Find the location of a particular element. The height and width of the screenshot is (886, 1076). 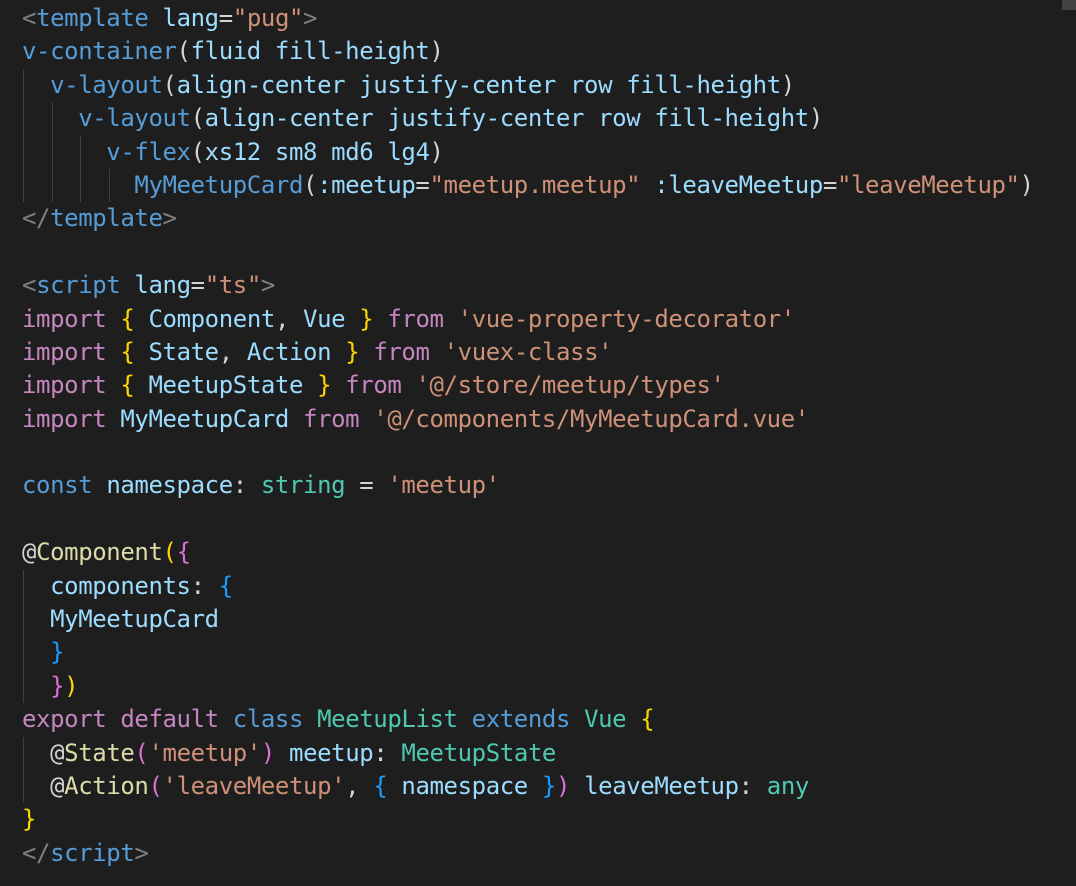

code-line: @State('meetup') meetup: MeetupState is located at coordinates (530, 753).